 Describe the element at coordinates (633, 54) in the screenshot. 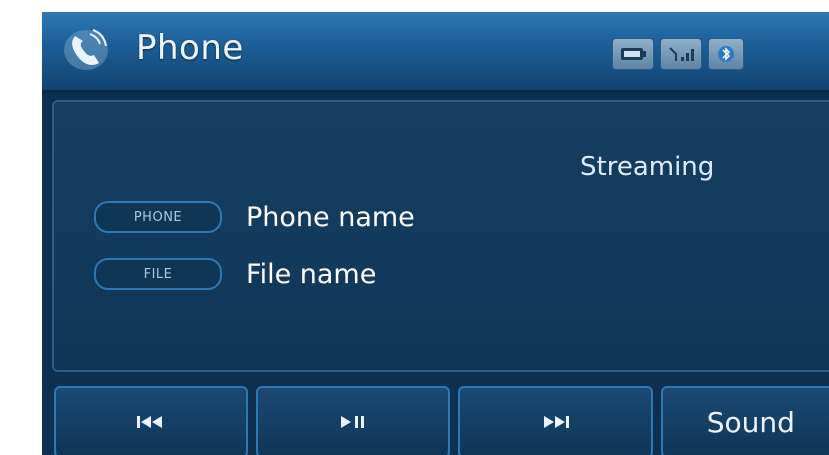

I see `battery-icon` at that location.